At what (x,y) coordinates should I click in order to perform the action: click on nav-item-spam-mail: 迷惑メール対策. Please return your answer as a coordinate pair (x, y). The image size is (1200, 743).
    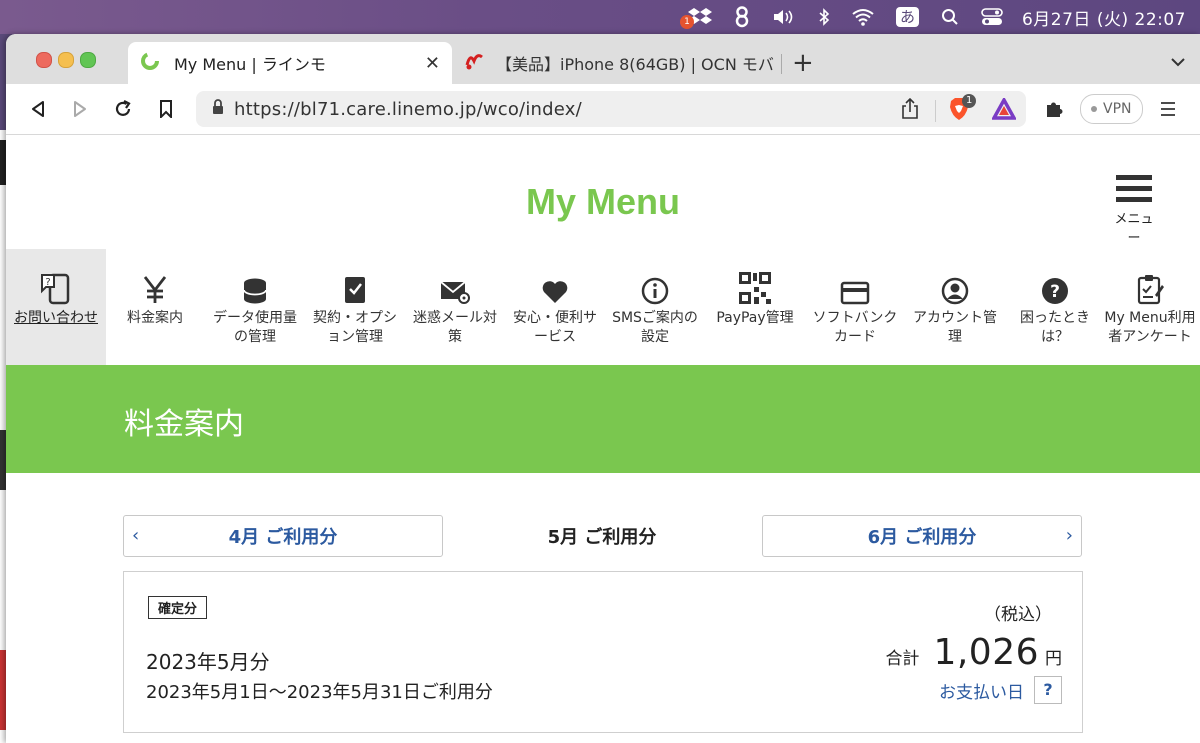
    Looking at the image, I should click on (455, 307).